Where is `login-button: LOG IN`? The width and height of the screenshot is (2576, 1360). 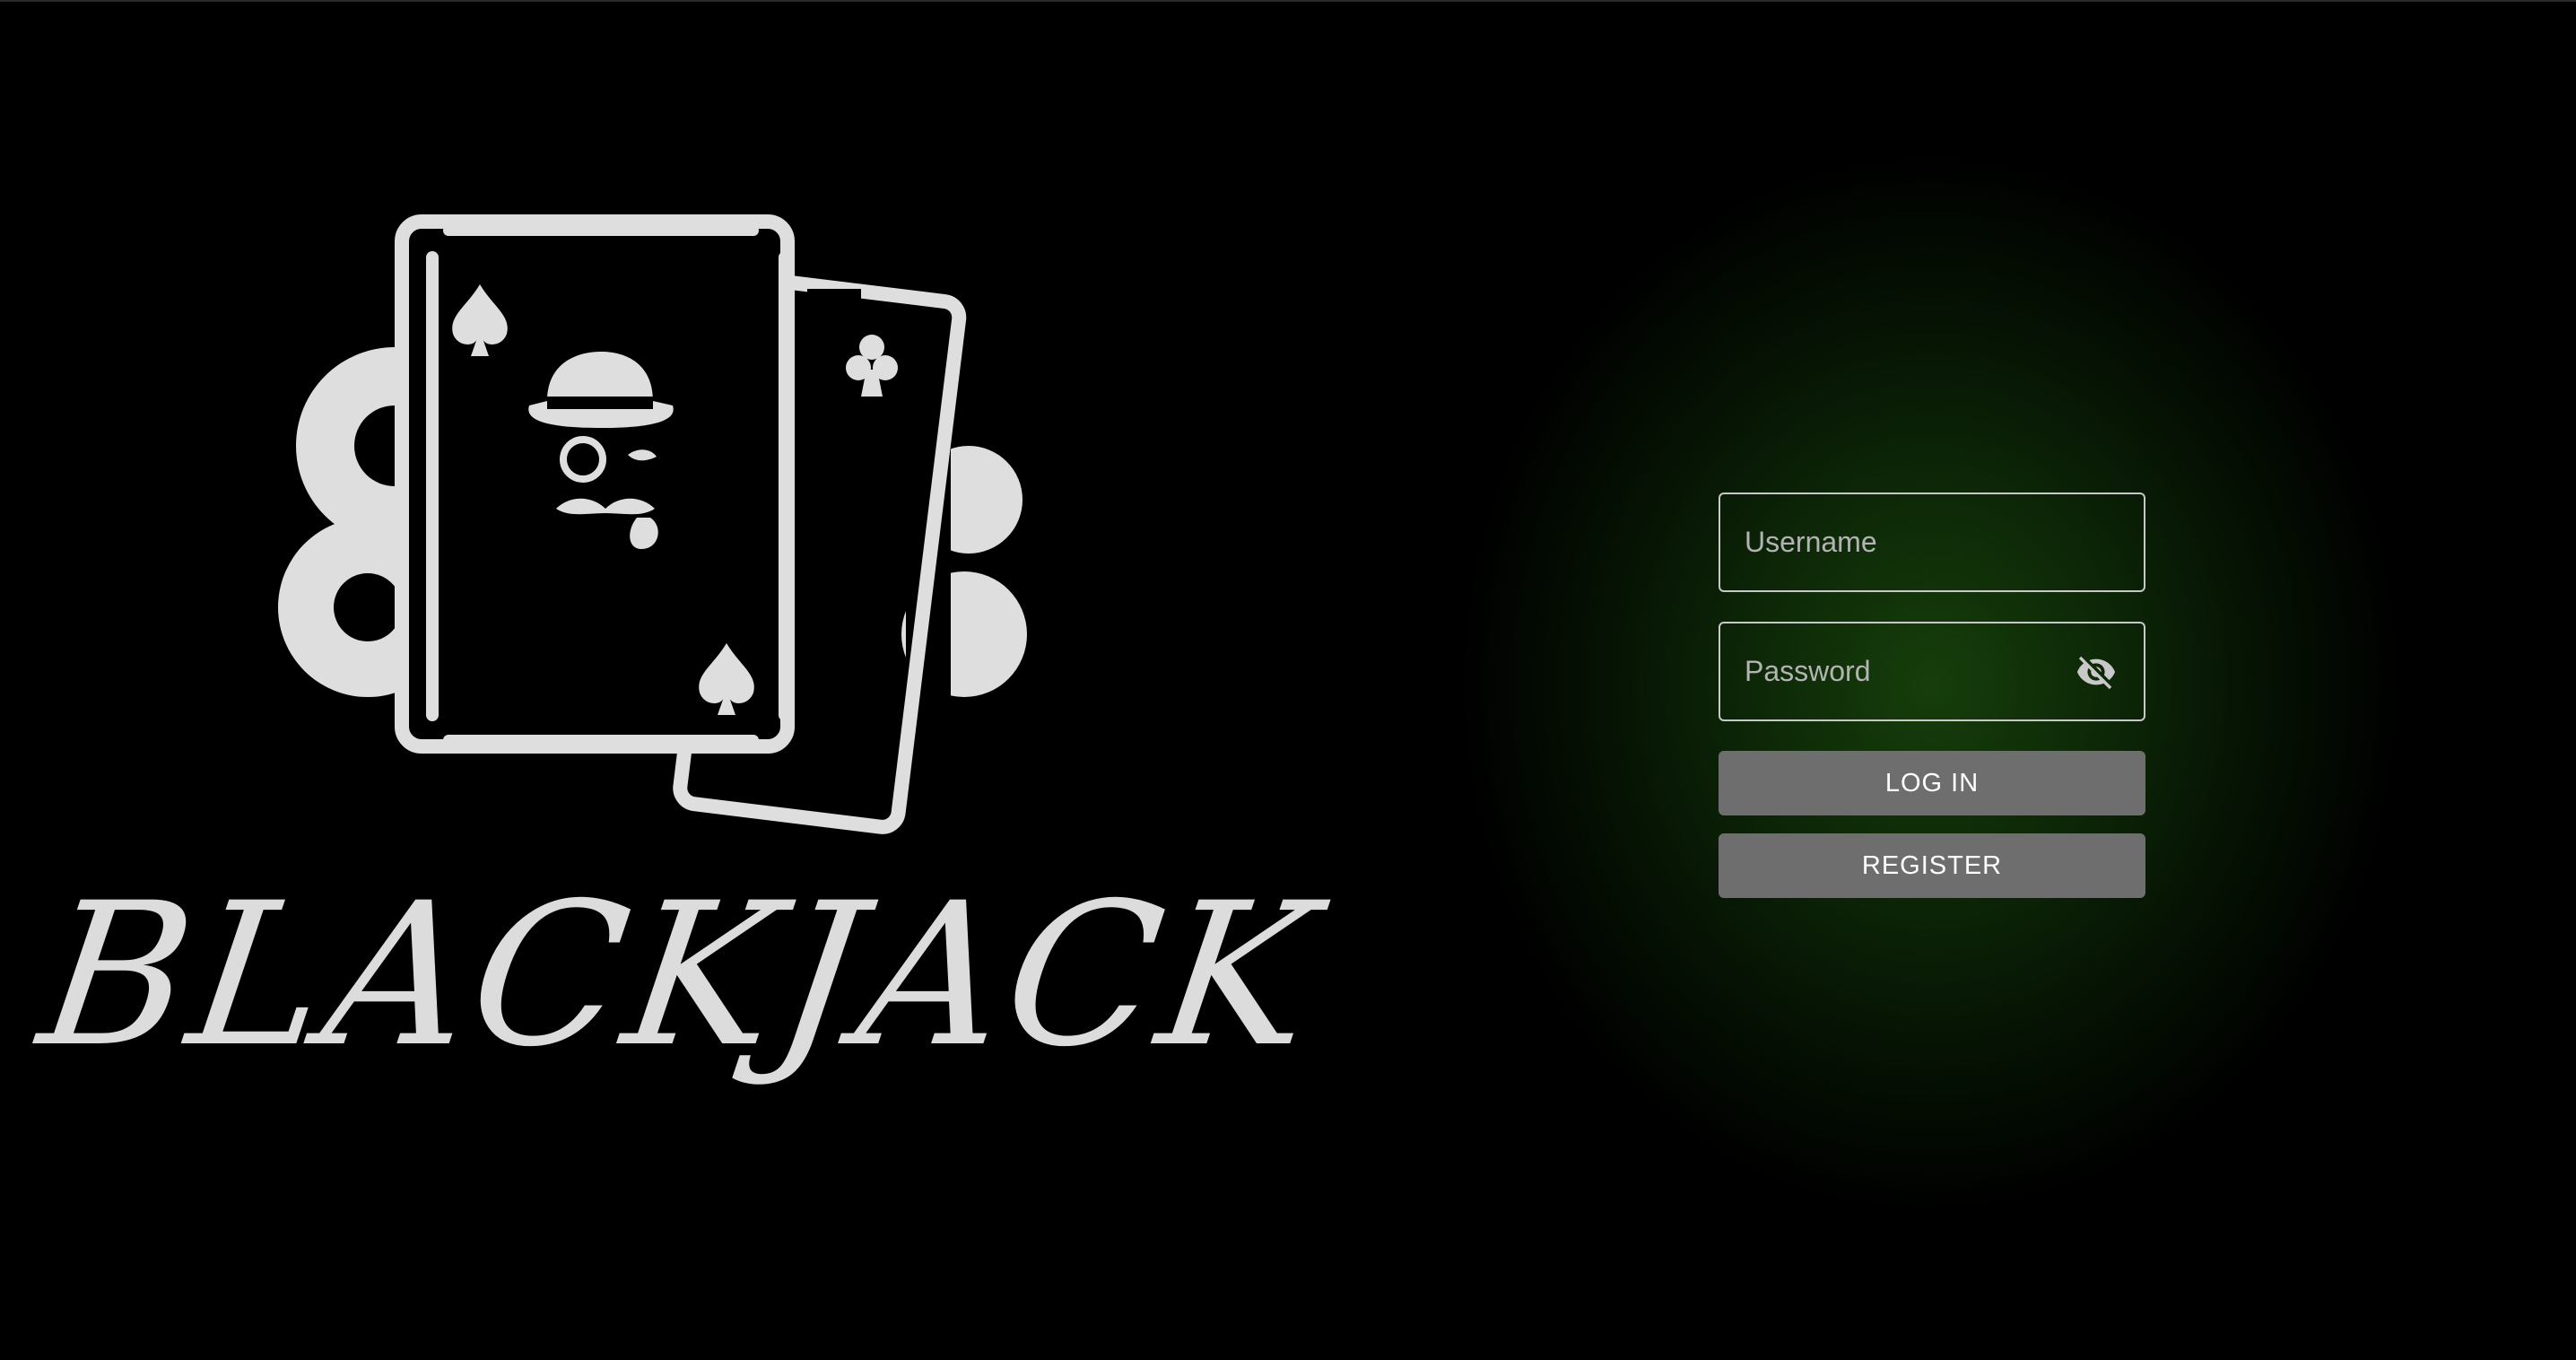
login-button: LOG IN is located at coordinates (1932, 783).